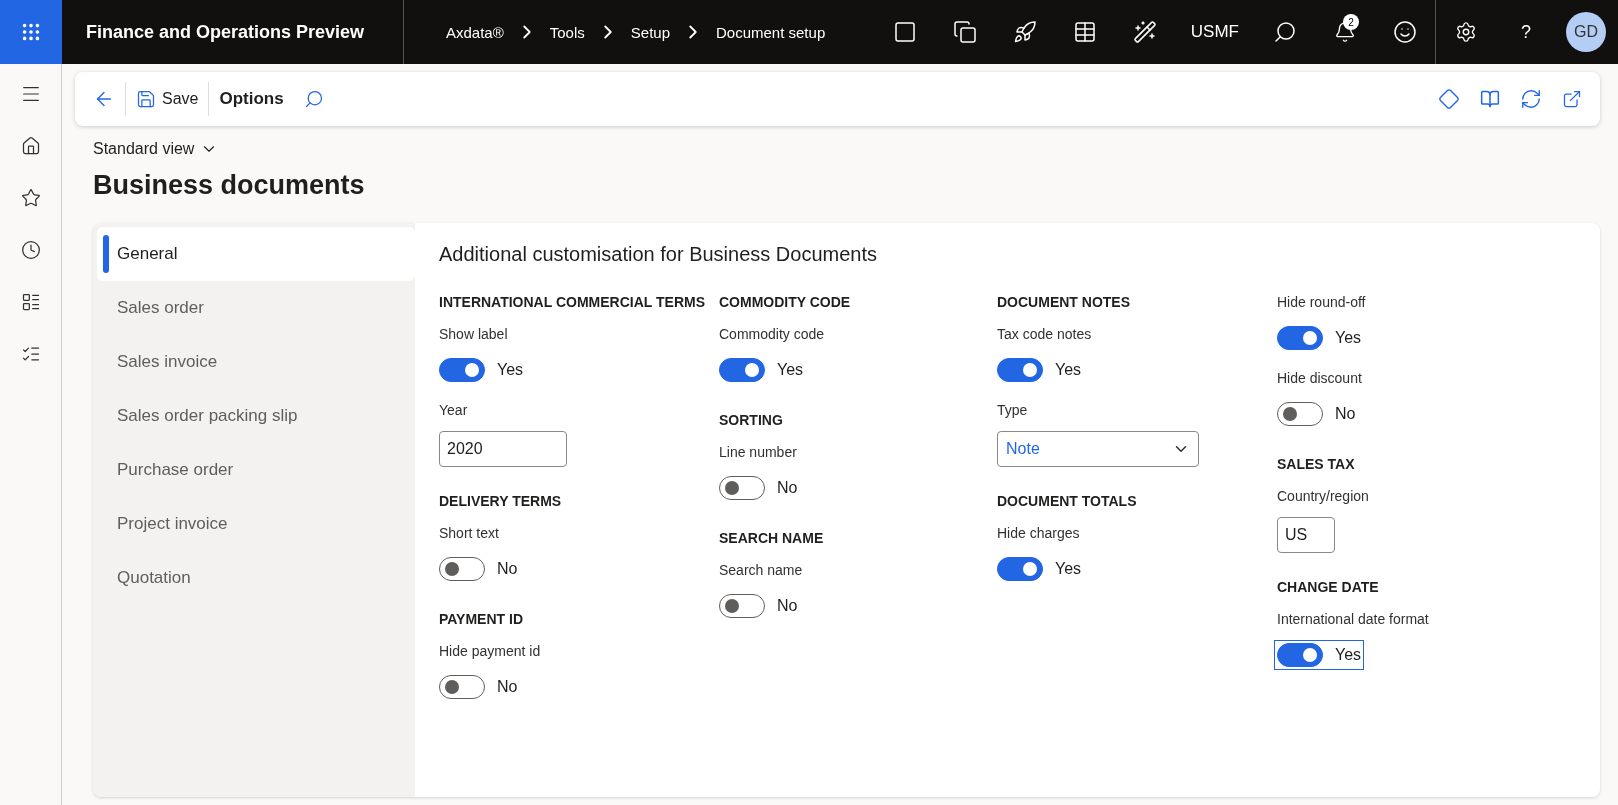  Describe the element at coordinates (469, 534) in the screenshot. I see `field-label: Short text` at that location.